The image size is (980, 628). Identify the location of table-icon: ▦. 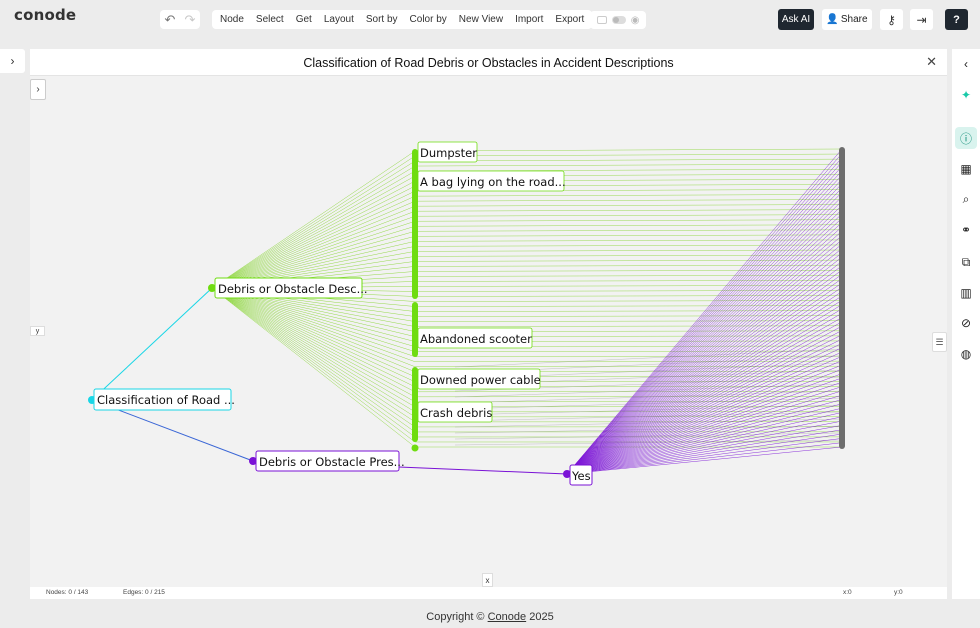
(966, 169).